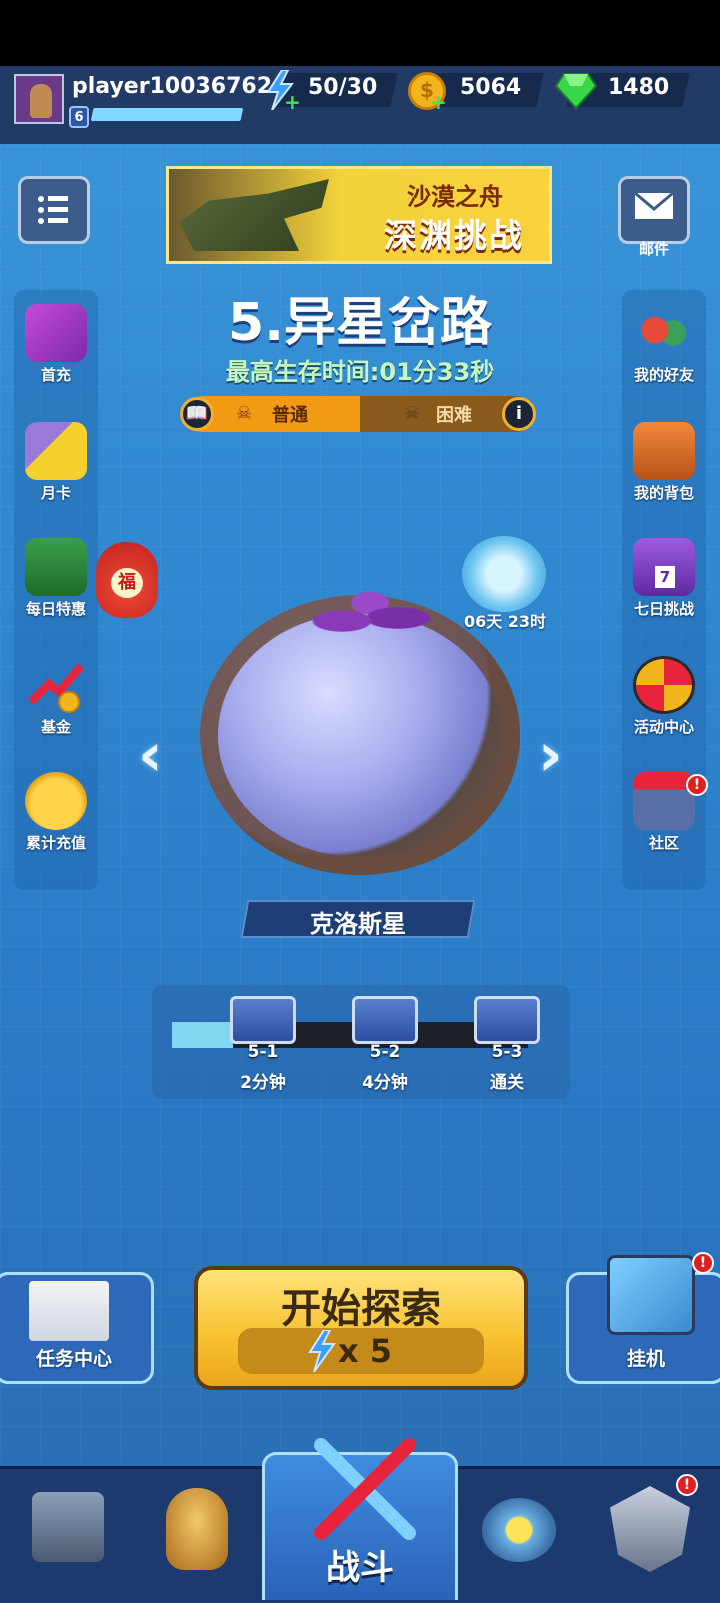 This screenshot has width=720, height=1603. What do you see at coordinates (360, 33) in the screenshot?
I see `device-status-bar` at bounding box center [360, 33].